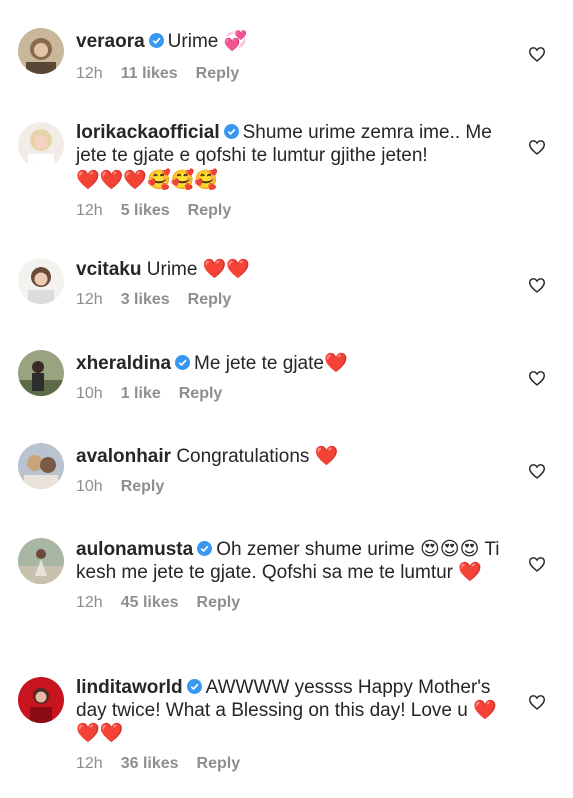 Image resolution: width=573 pixels, height=798 pixels. What do you see at coordinates (259, 363) in the screenshot?
I see `comment-text: Me jete te gjate` at bounding box center [259, 363].